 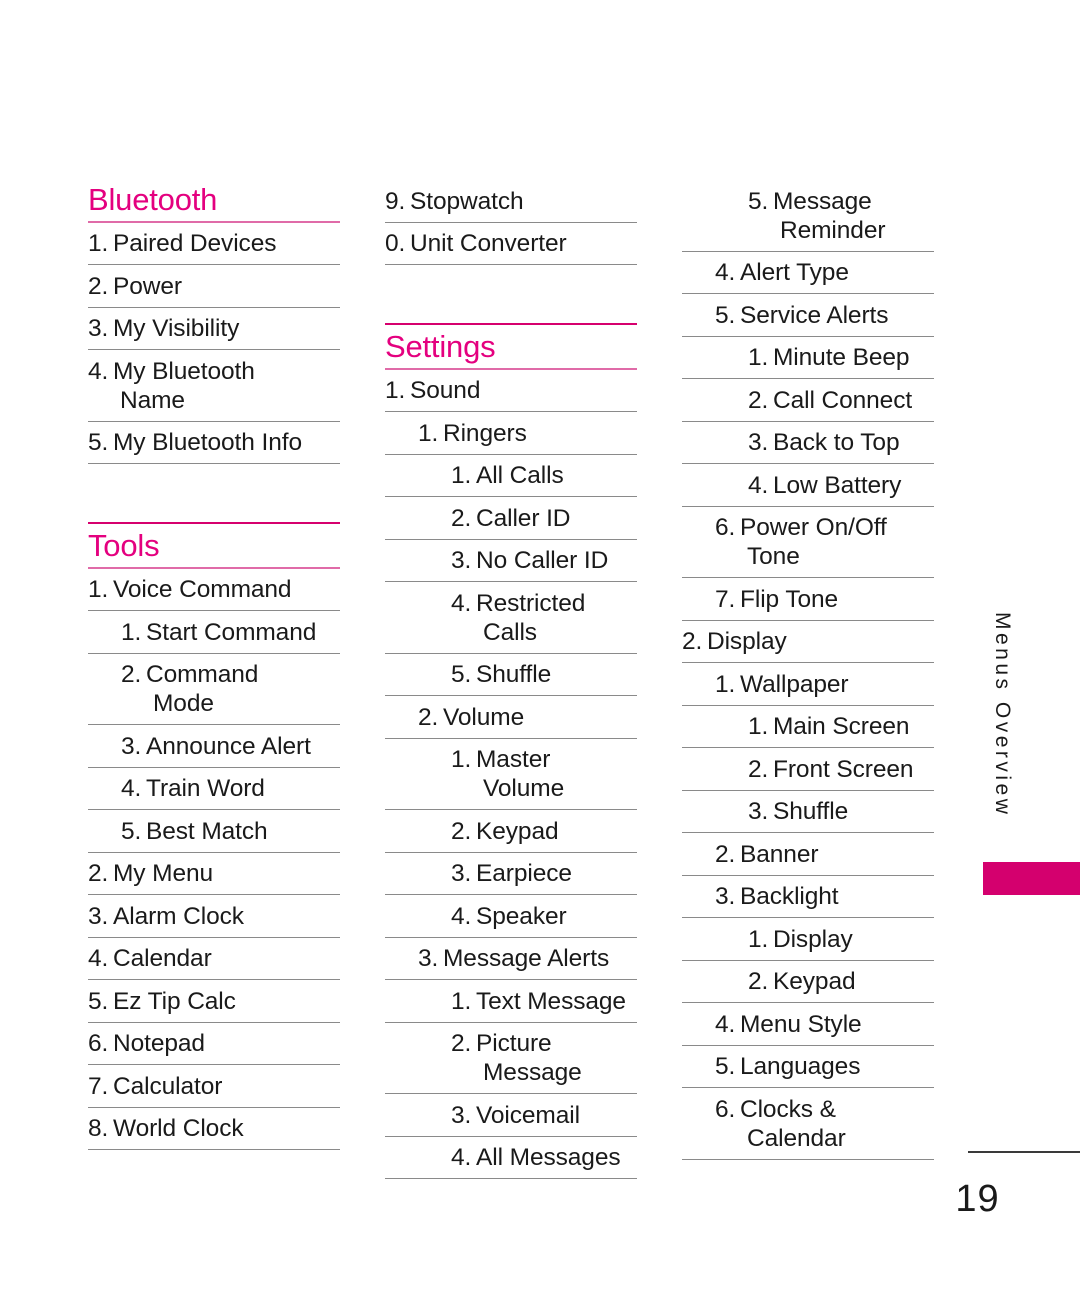 What do you see at coordinates (174, 1001) in the screenshot?
I see `menu-item-label: Ez Tip Calc` at bounding box center [174, 1001].